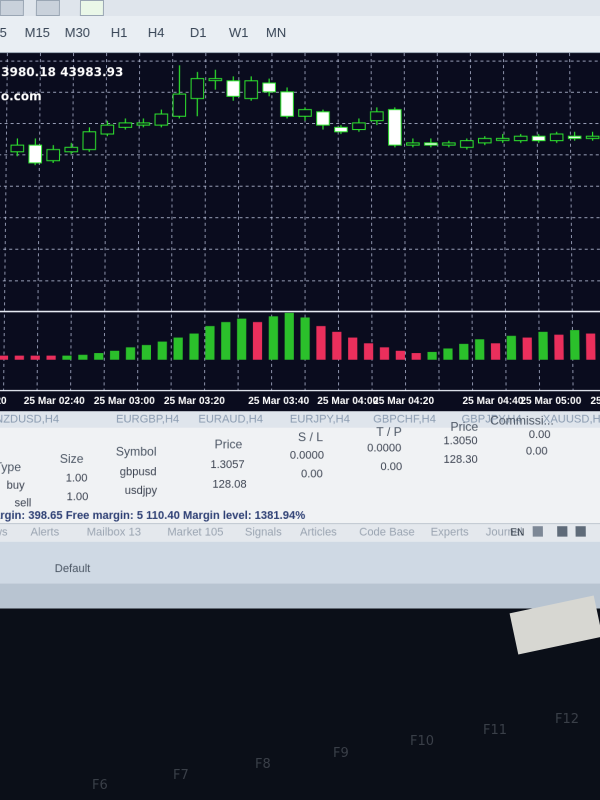 This screenshot has height=800, width=600. Describe the element at coordinates (198, 32) in the screenshot. I see `timeframe-button: D1` at that location.